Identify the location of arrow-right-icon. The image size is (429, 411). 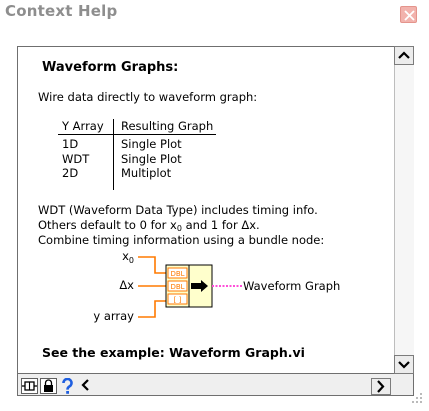
(381, 386).